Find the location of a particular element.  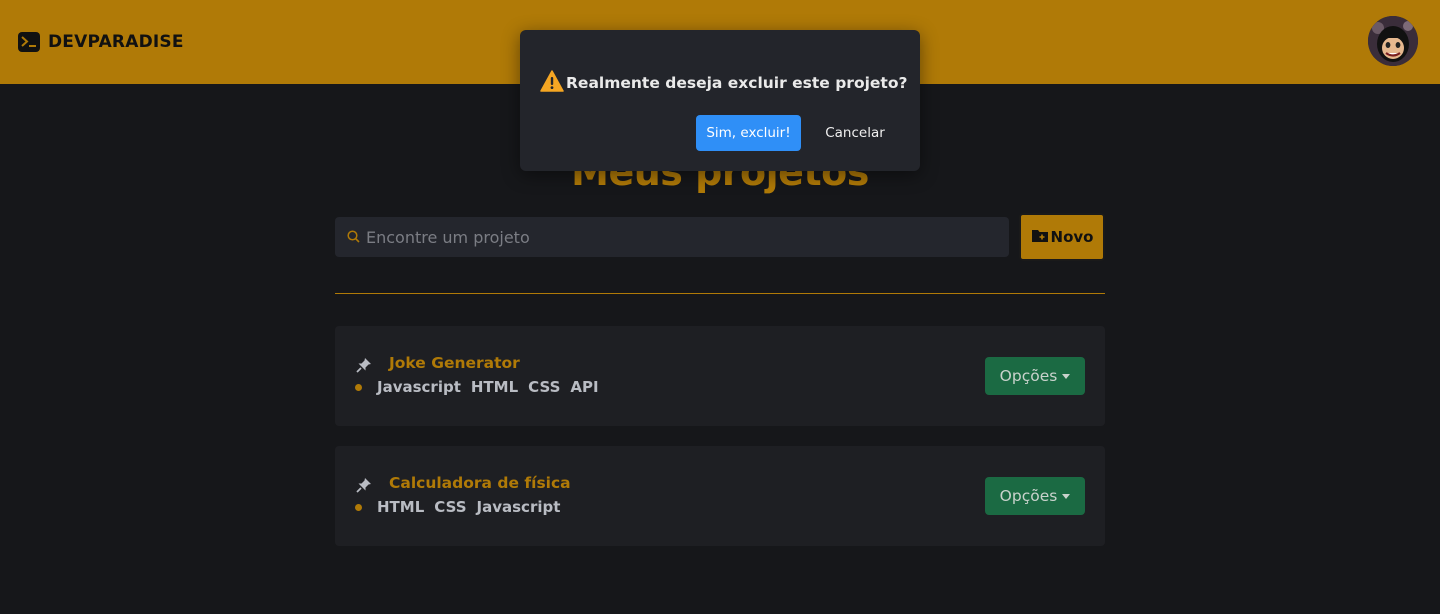

brand-name: DEVPARADISE is located at coordinates (116, 42).